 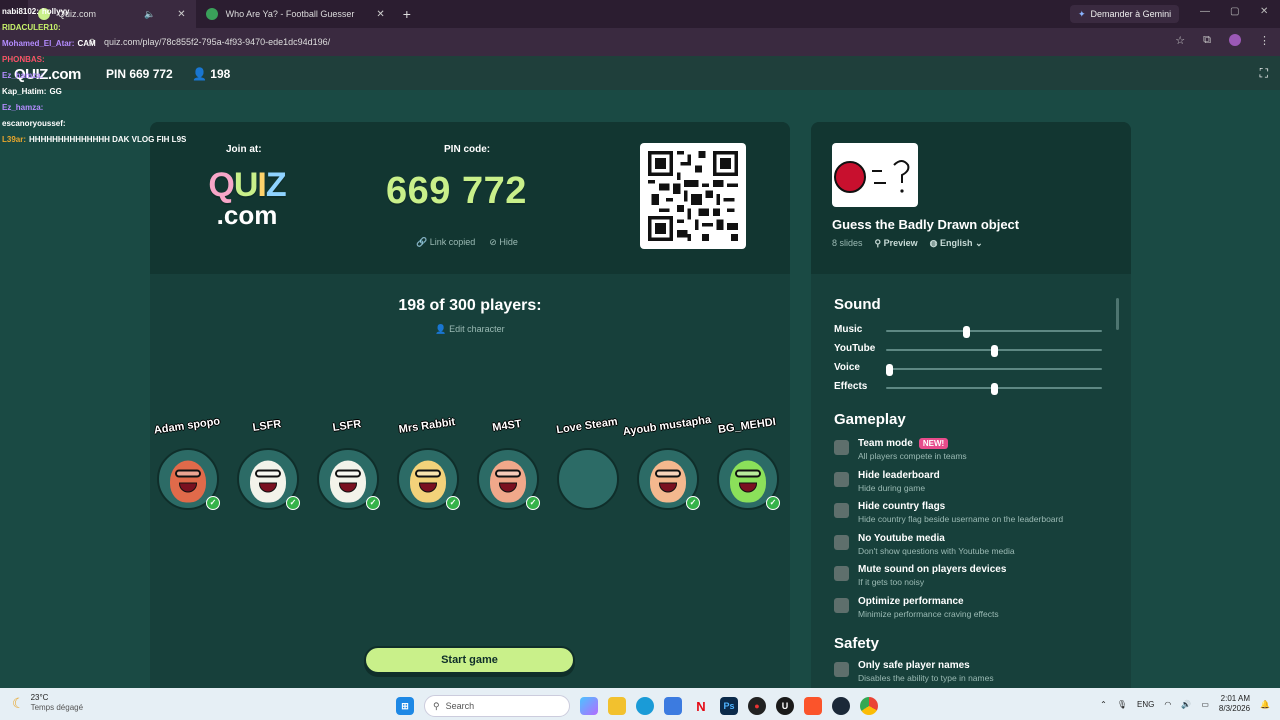 What do you see at coordinates (693, 196) in the screenshot?
I see `qr-code` at bounding box center [693, 196].